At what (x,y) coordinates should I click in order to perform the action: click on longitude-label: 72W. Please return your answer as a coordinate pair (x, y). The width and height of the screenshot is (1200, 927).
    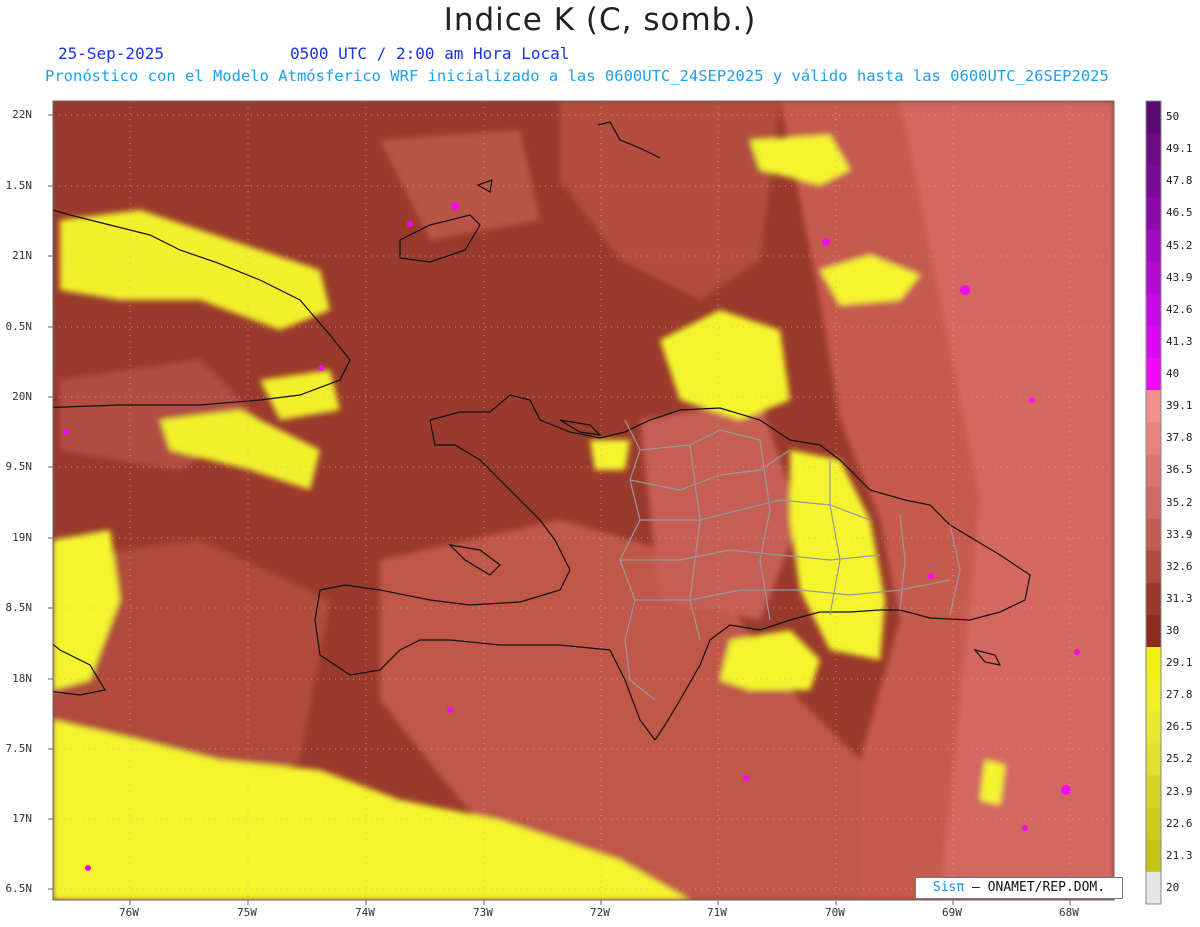
    Looking at the image, I should click on (600, 912).